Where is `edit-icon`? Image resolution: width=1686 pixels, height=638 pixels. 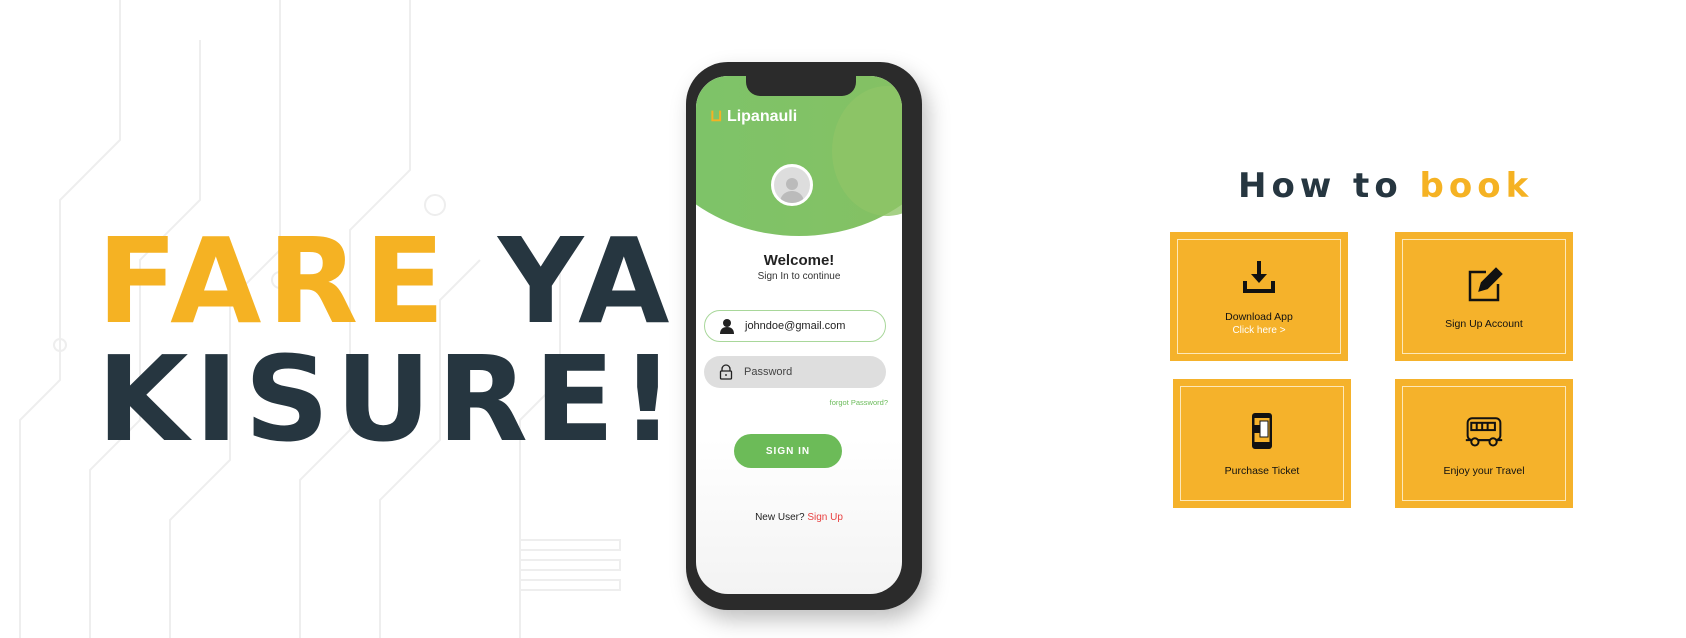
edit-icon is located at coordinates (1485, 283).